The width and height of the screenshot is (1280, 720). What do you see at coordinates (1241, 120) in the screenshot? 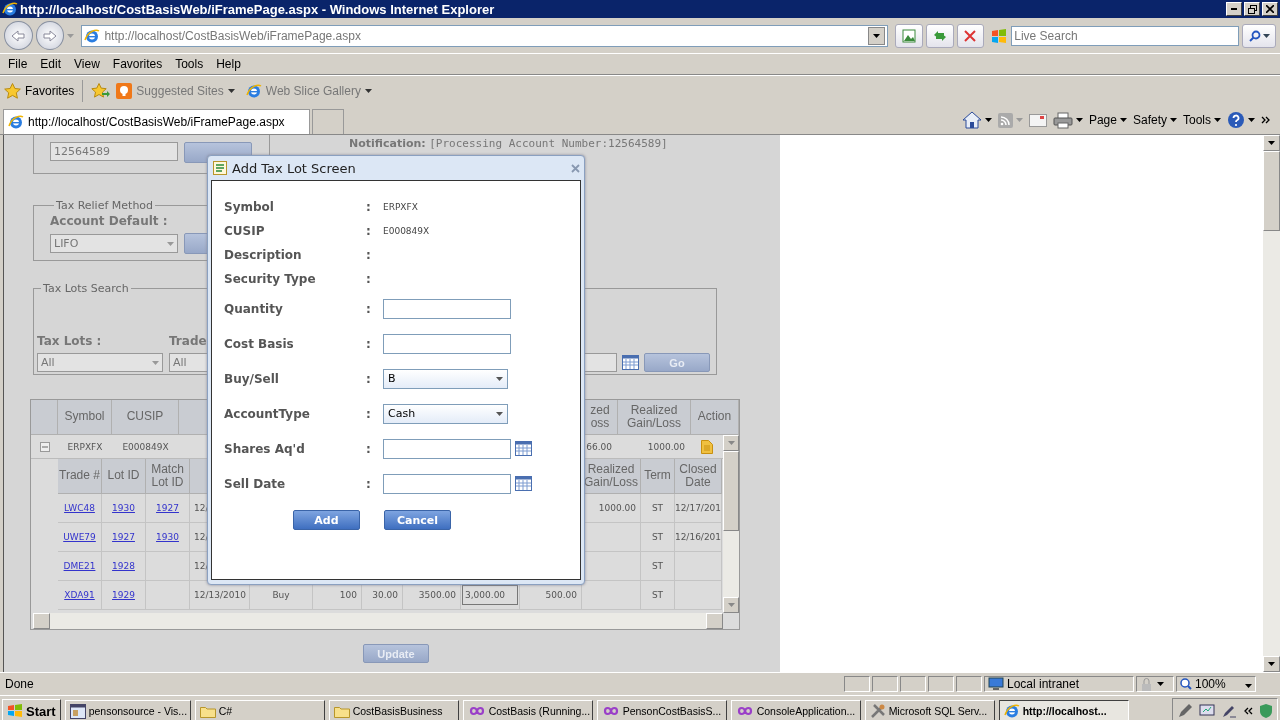
I see `help-button` at bounding box center [1241, 120].